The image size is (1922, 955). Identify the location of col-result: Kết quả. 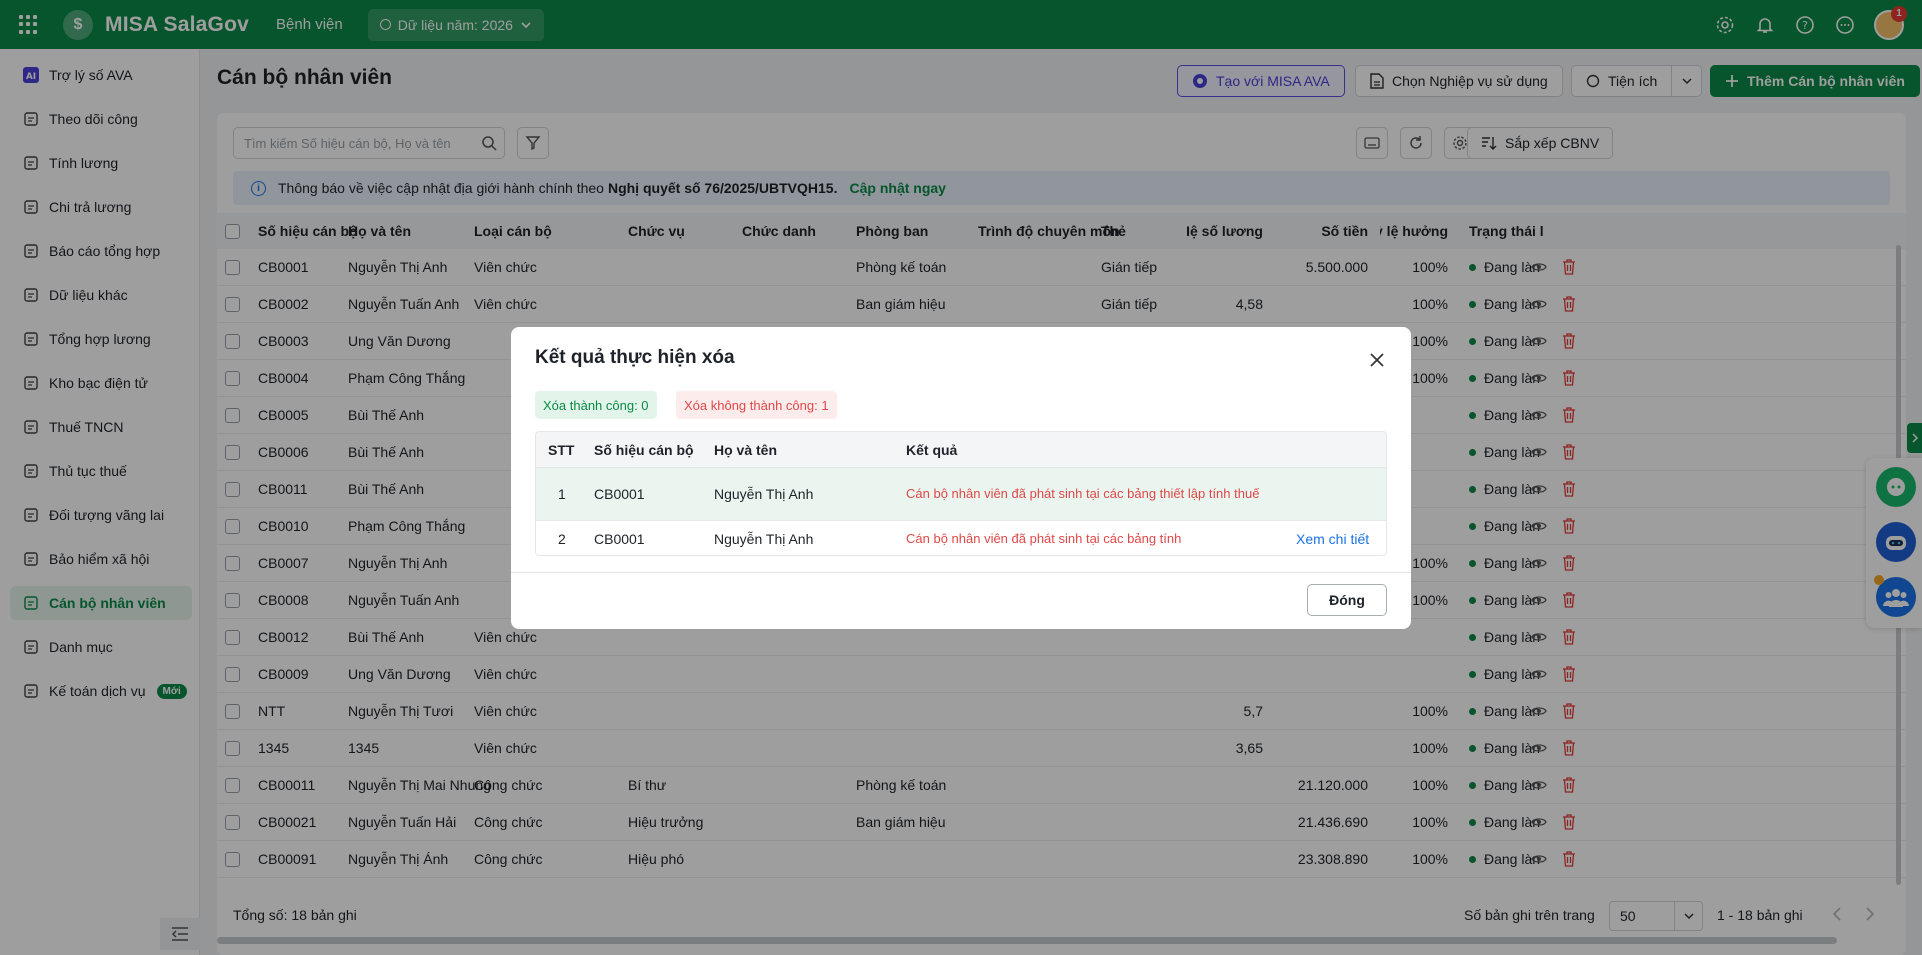
(932, 449).